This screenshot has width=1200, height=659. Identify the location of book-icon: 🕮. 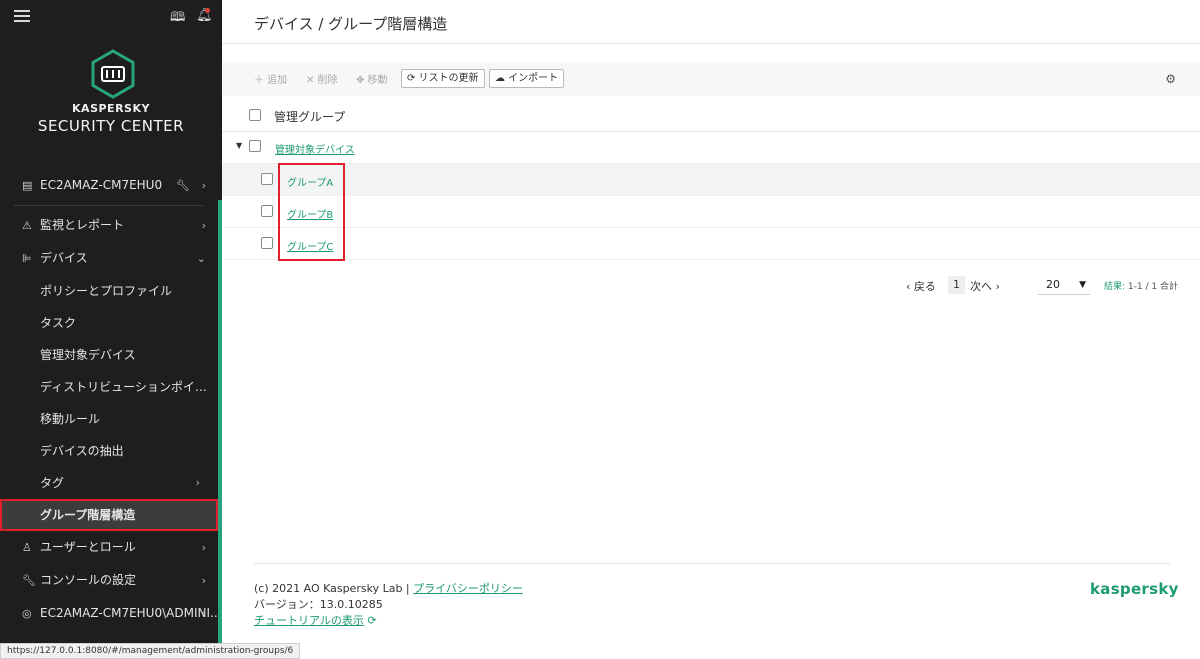
(177, 19).